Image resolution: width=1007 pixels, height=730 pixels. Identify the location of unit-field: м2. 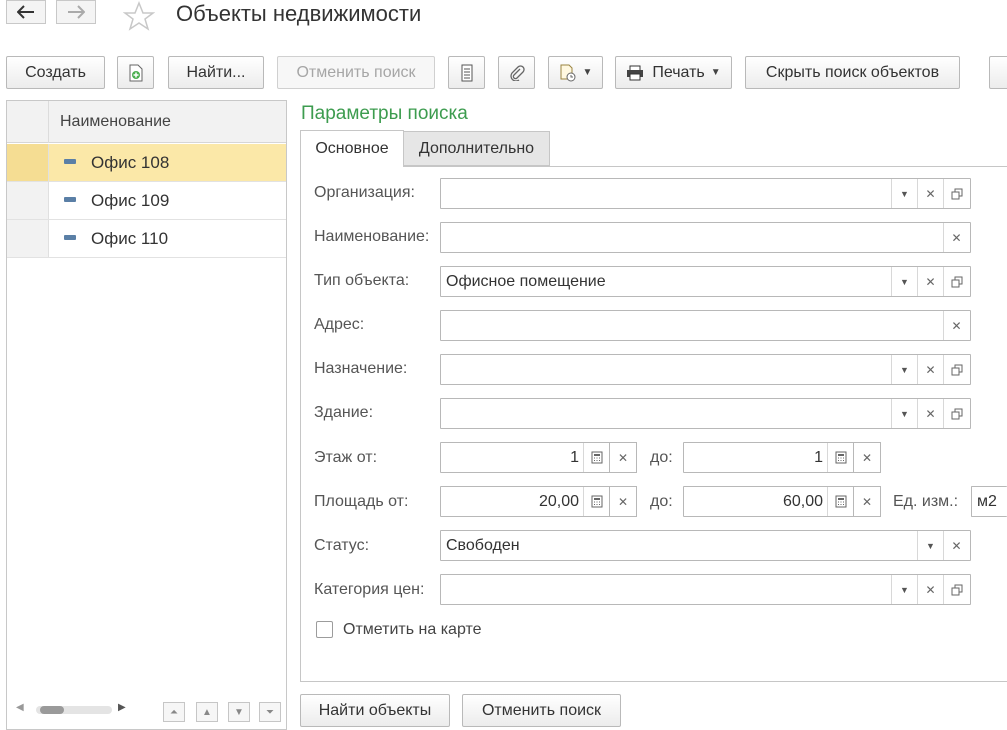
(989, 501).